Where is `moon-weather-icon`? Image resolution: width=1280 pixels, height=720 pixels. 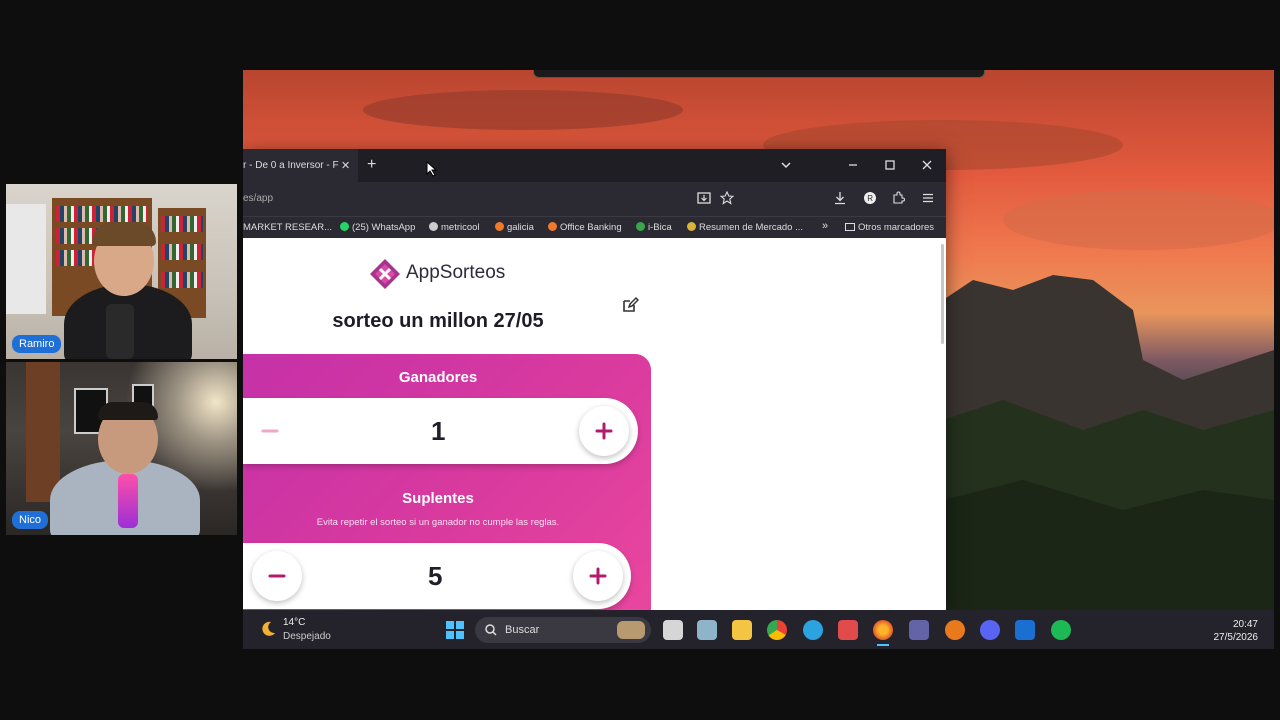 moon-weather-icon is located at coordinates (268, 628).